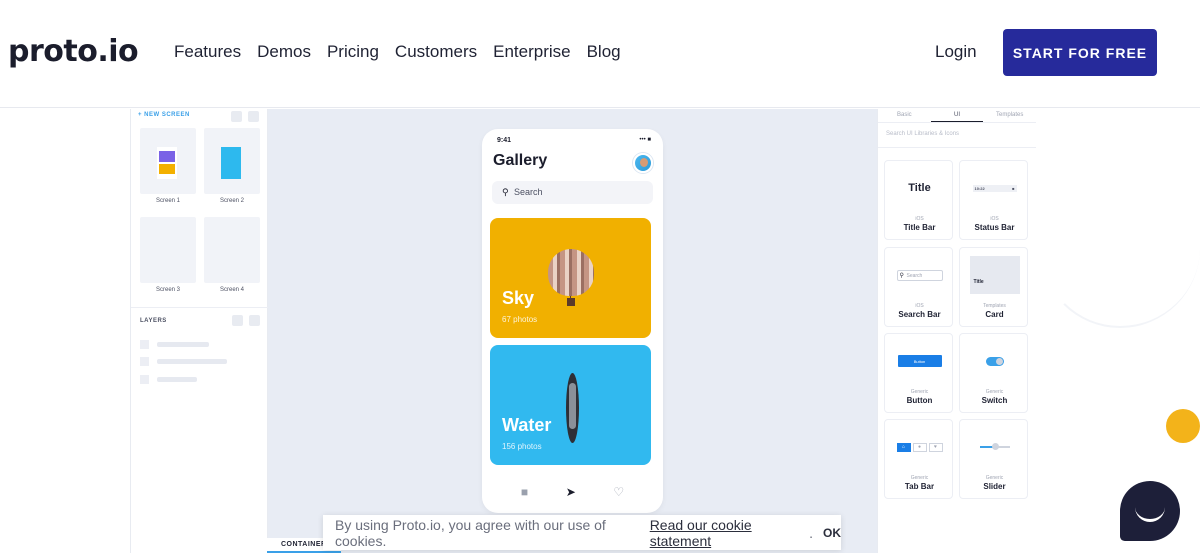 This screenshot has width=1200, height=553. Describe the element at coordinates (531, 52) in the screenshot. I see `nav-item-enterprise: Enterprise` at that location.